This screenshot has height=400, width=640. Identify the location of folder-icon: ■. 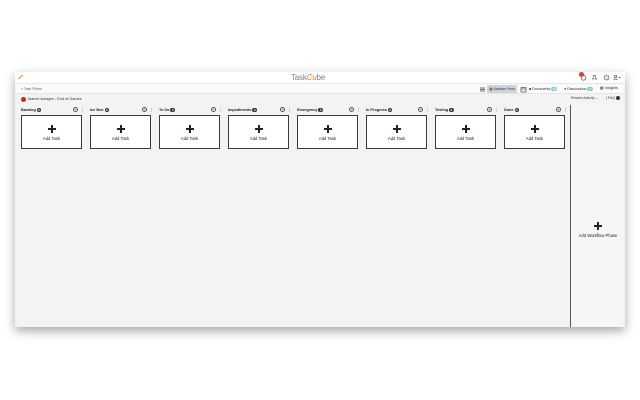
(530, 88).